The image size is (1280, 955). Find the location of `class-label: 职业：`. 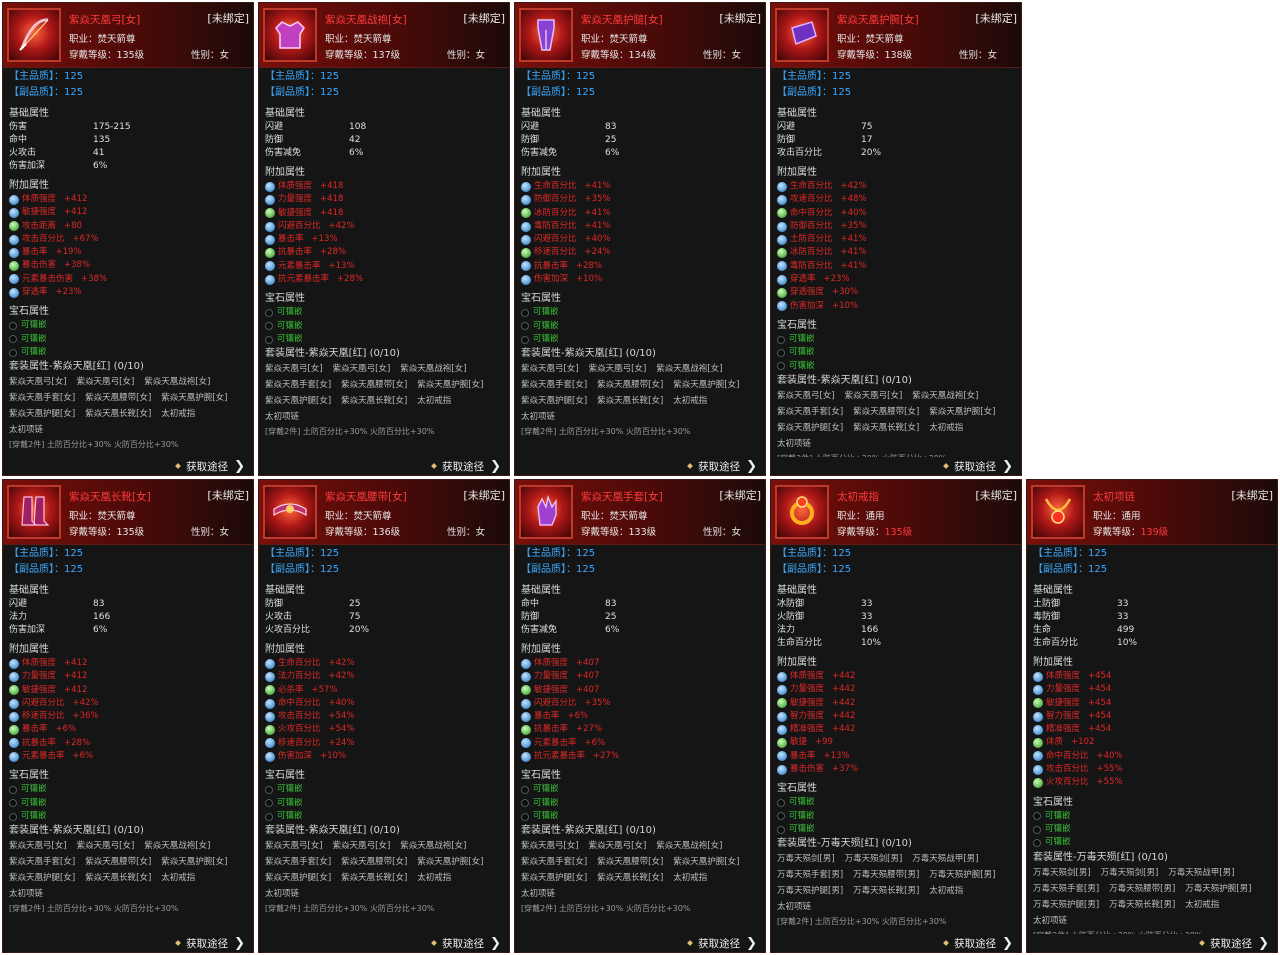

class-label: 职业： is located at coordinates (595, 39).